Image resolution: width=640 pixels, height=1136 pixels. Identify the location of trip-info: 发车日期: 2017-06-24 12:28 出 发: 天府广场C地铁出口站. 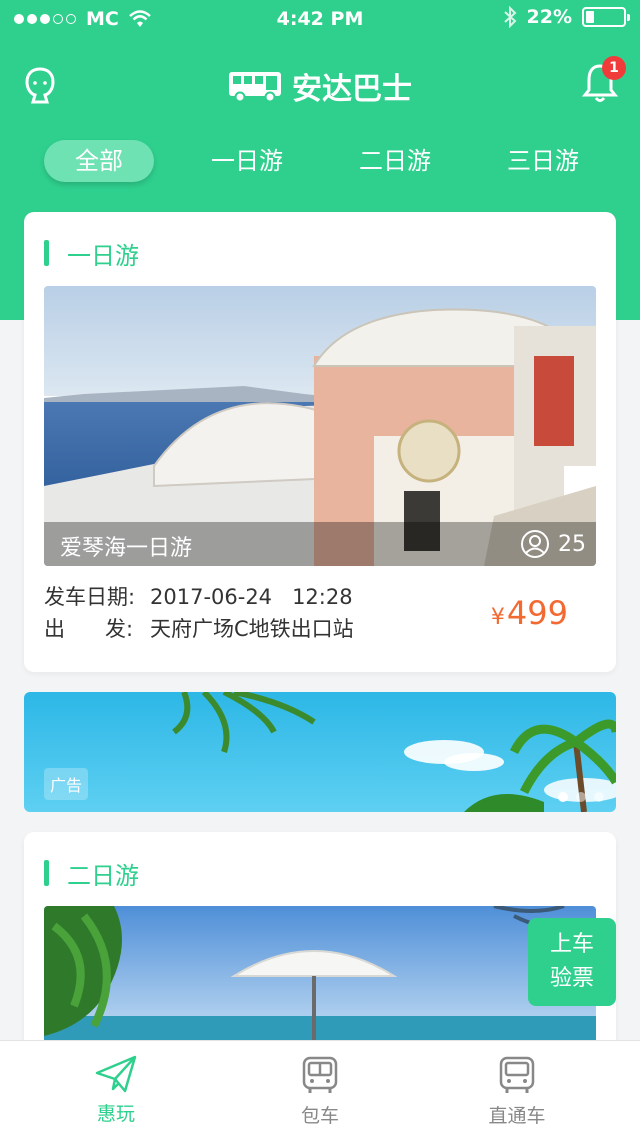
(199, 613).